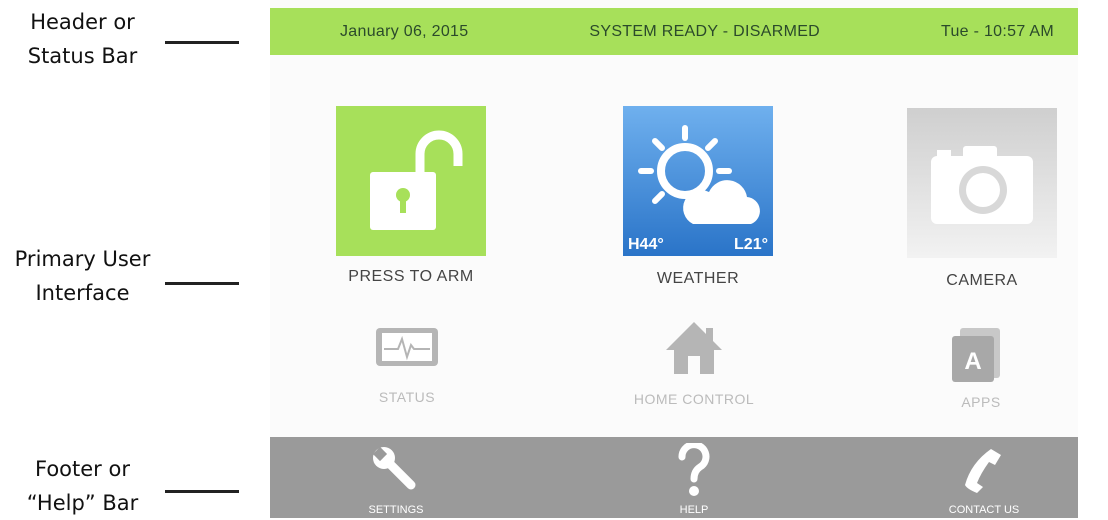  I want to click on camera-button, so click(982, 183).